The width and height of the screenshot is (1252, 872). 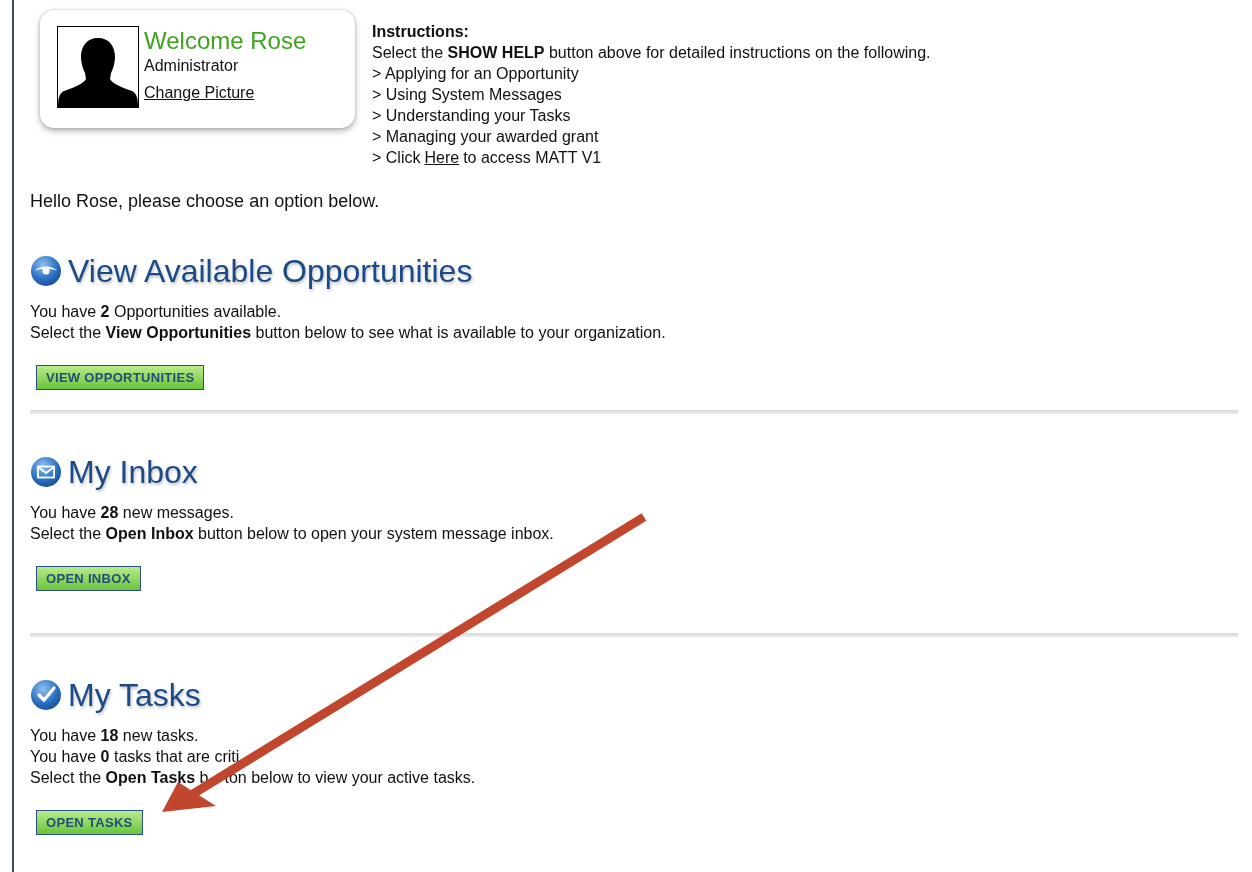 I want to click on section-title: My Inbox, so click(x=133, y=472).